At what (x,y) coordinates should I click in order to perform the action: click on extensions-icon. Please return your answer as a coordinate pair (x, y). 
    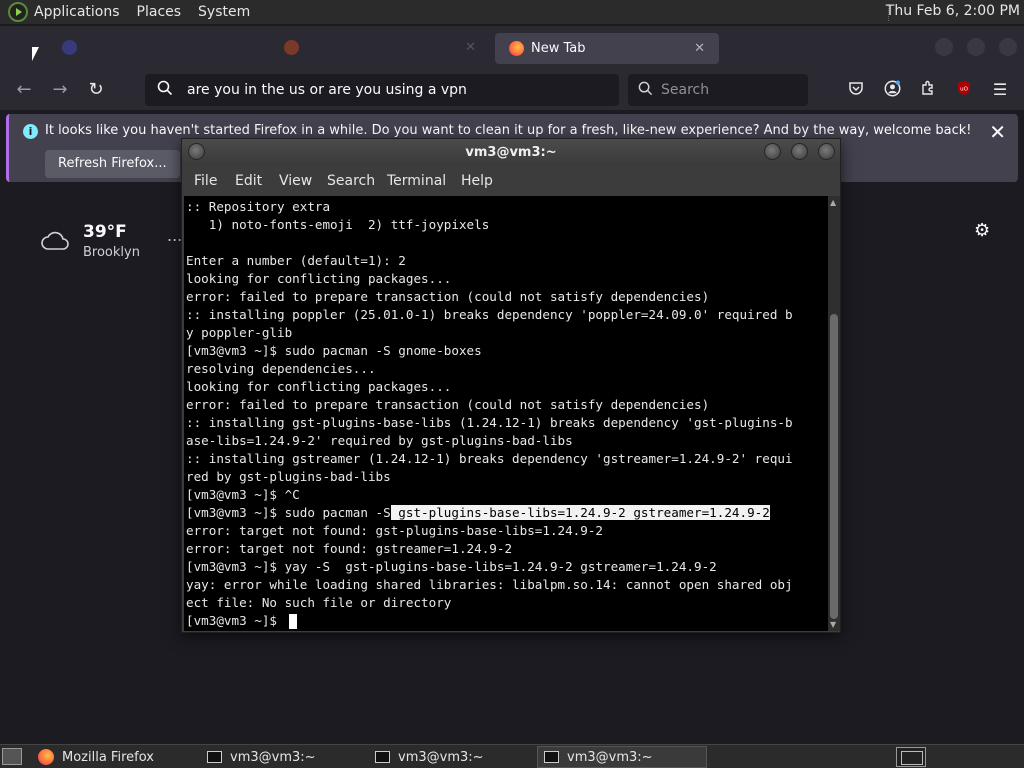
    Looking at the image, I should click on (928, 90).